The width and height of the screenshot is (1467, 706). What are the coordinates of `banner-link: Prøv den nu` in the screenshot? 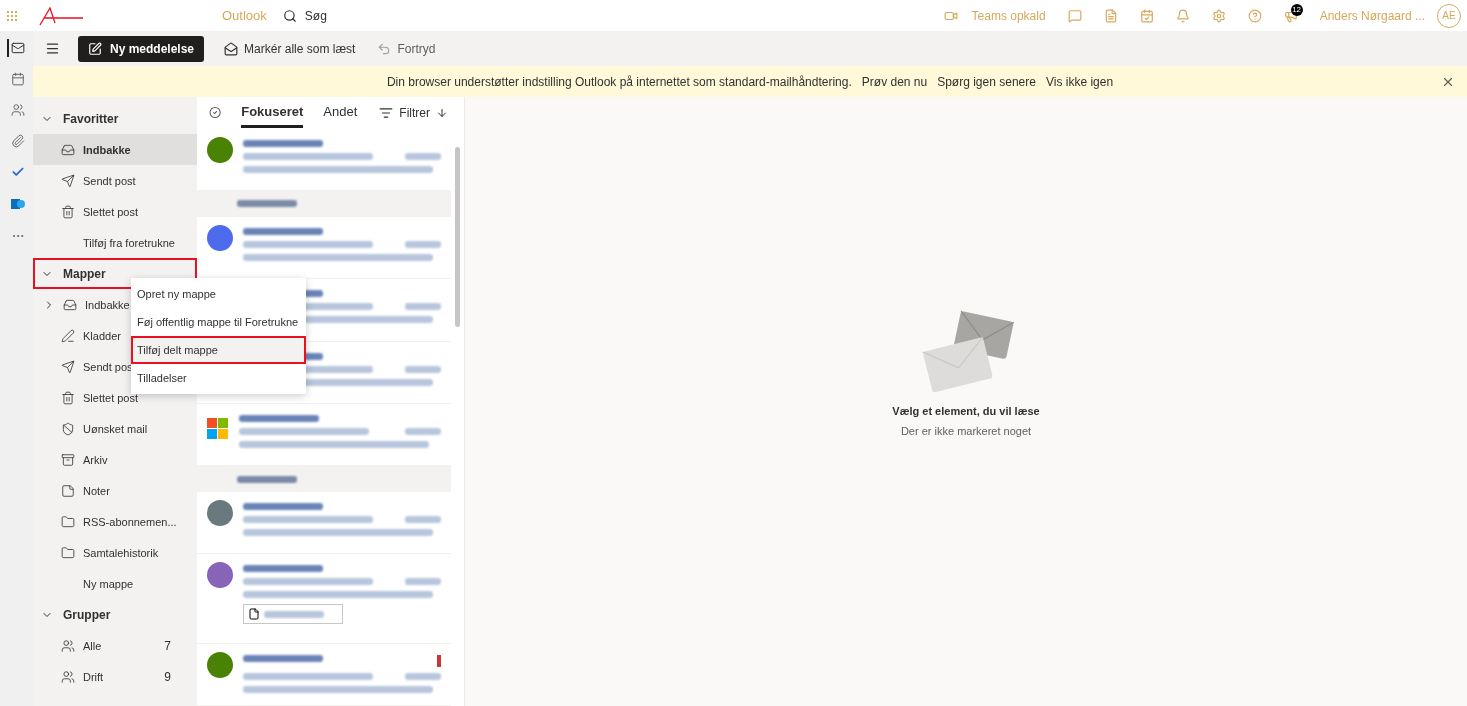 It's located at (894, 81).